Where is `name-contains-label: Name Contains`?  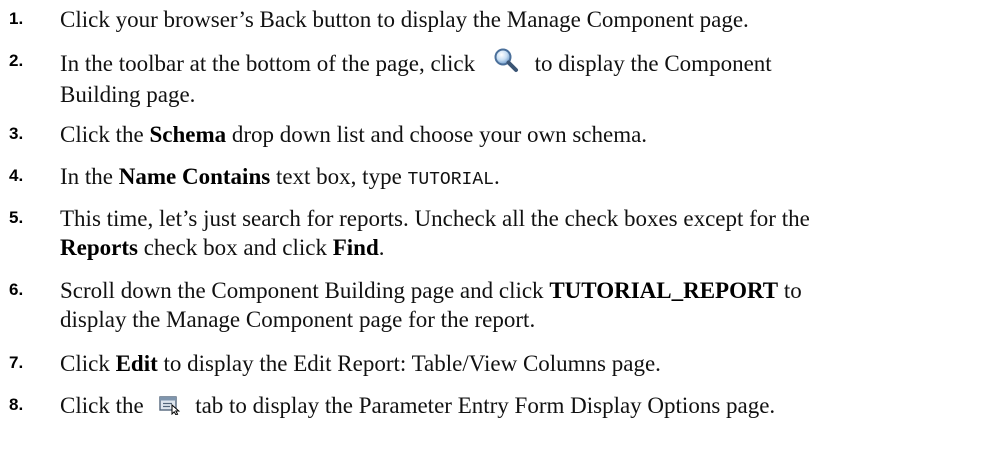
name-contains-label: Name Contains is located at coordinates (194, 176).